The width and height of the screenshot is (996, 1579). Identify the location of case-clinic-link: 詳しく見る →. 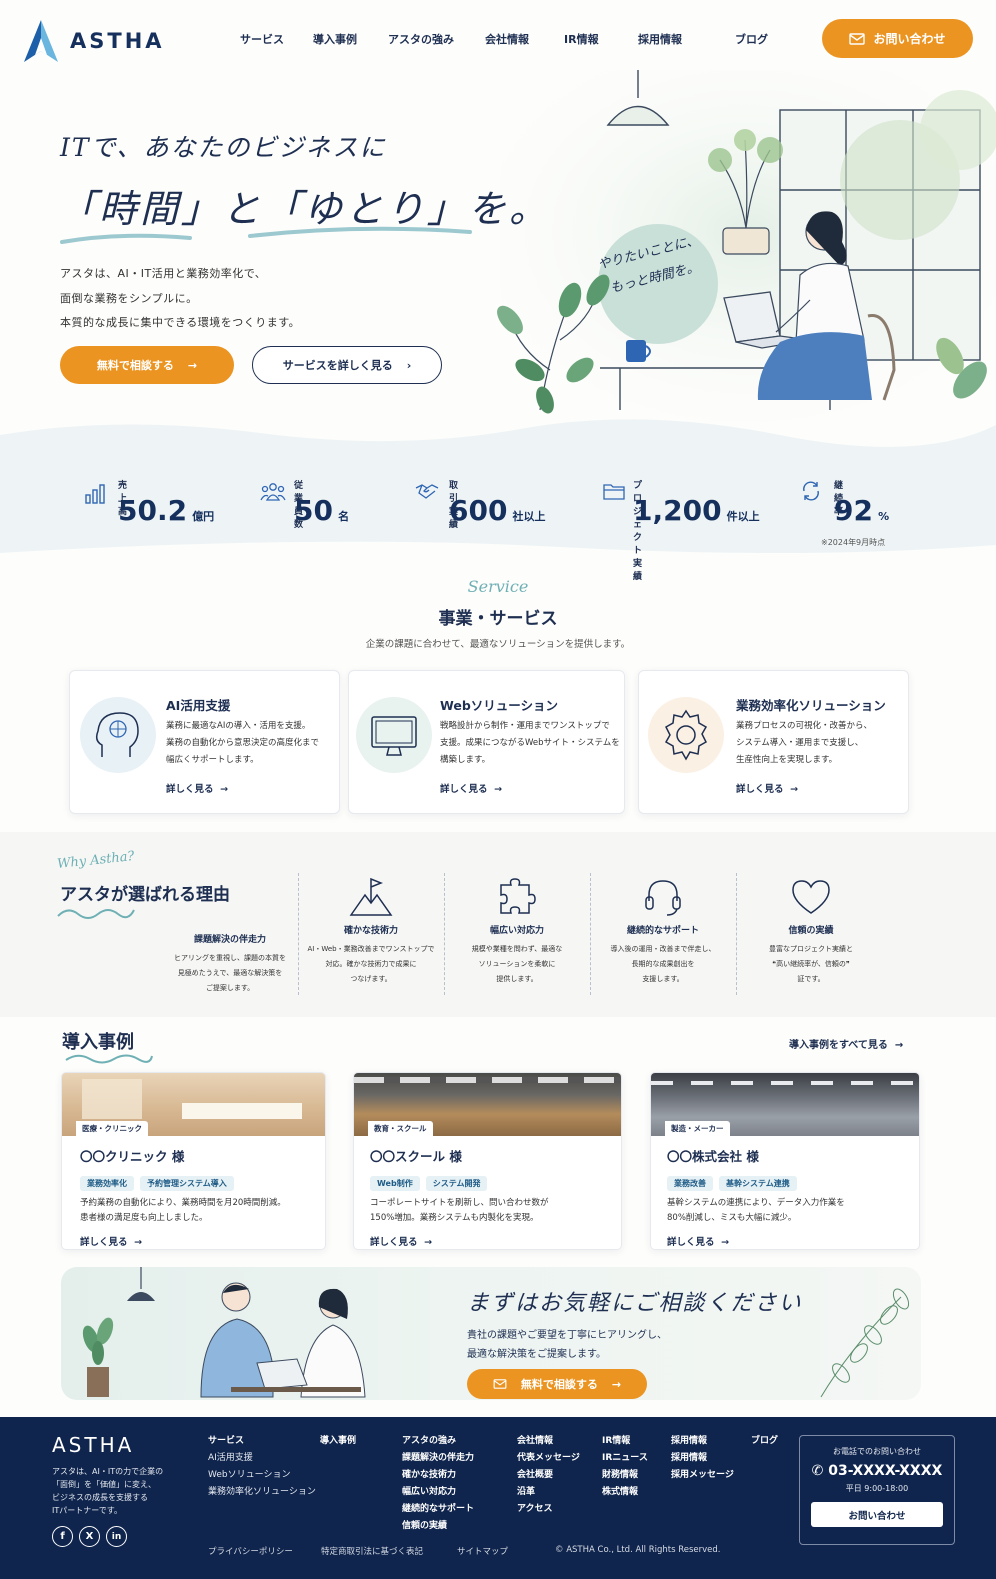
(194, 1241).